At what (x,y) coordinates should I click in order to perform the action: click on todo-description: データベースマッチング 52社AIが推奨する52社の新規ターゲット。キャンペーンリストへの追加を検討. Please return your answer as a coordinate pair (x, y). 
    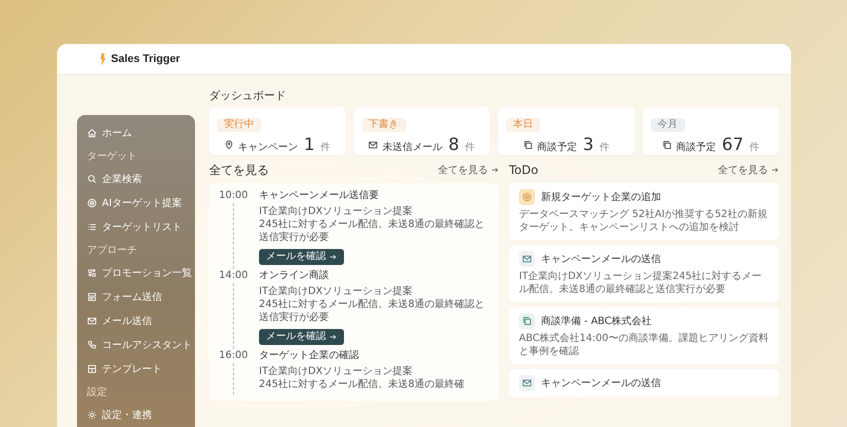
    Looking at the image, I should click on (643, 221).